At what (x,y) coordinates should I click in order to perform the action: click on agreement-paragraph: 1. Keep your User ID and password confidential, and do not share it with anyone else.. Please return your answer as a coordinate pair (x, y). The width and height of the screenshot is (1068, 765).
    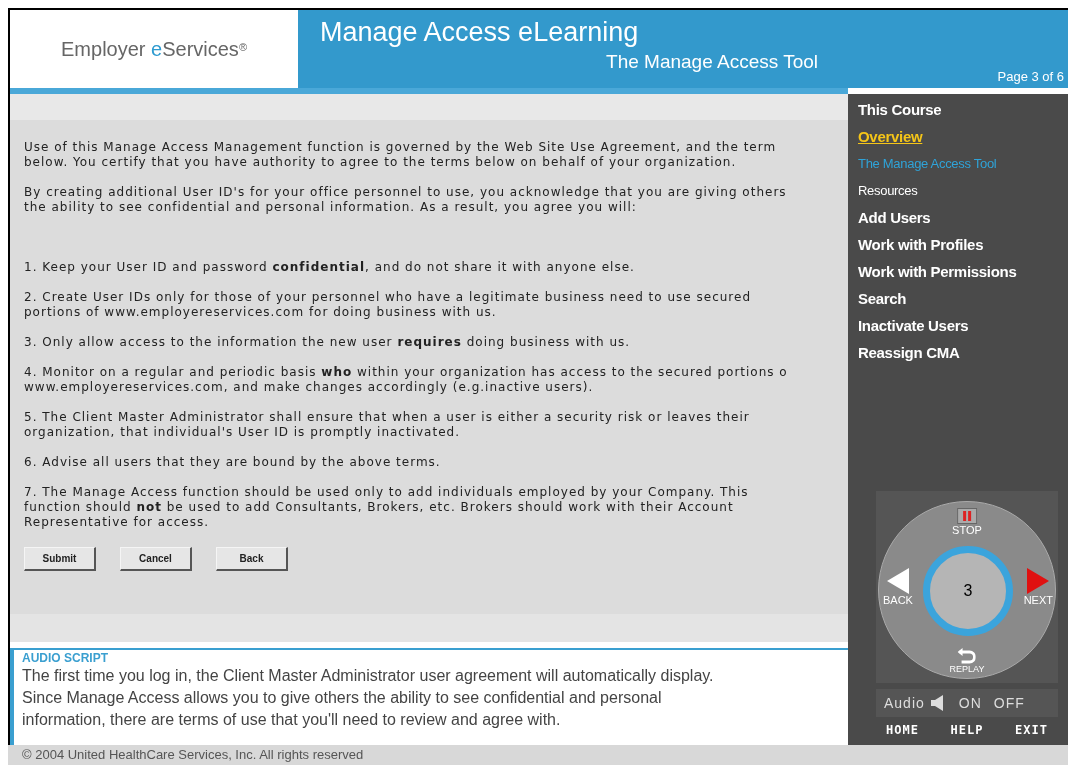
    Looking at the image, I should click on (330, 267).